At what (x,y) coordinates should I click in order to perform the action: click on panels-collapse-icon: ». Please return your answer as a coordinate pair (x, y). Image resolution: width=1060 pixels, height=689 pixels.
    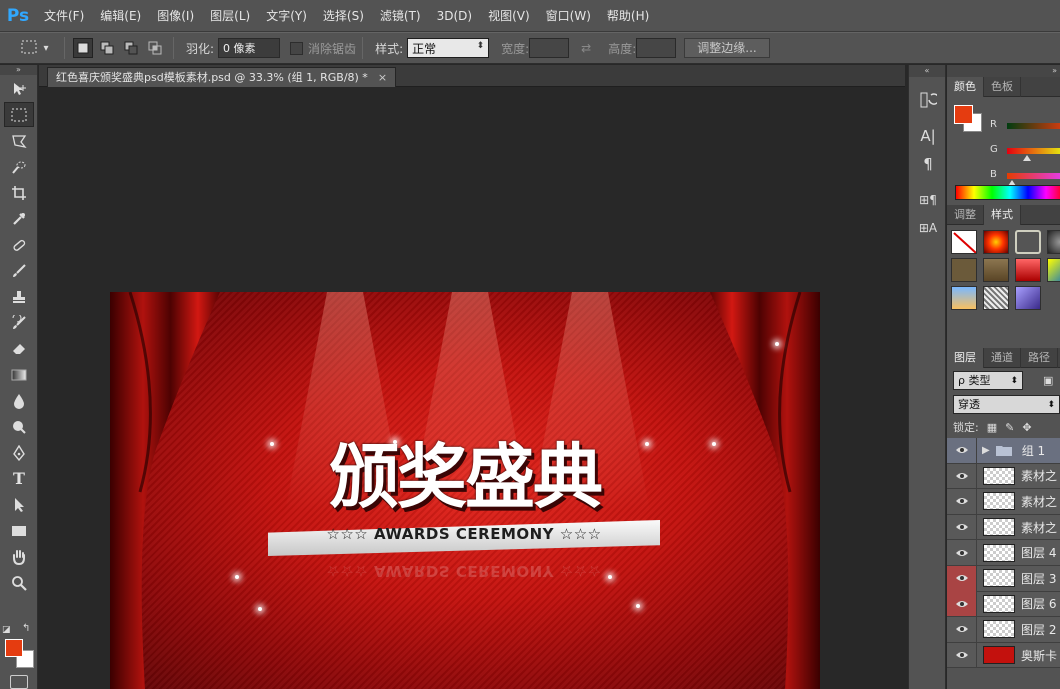
    Looking at the image, I should click on (1003, 71).